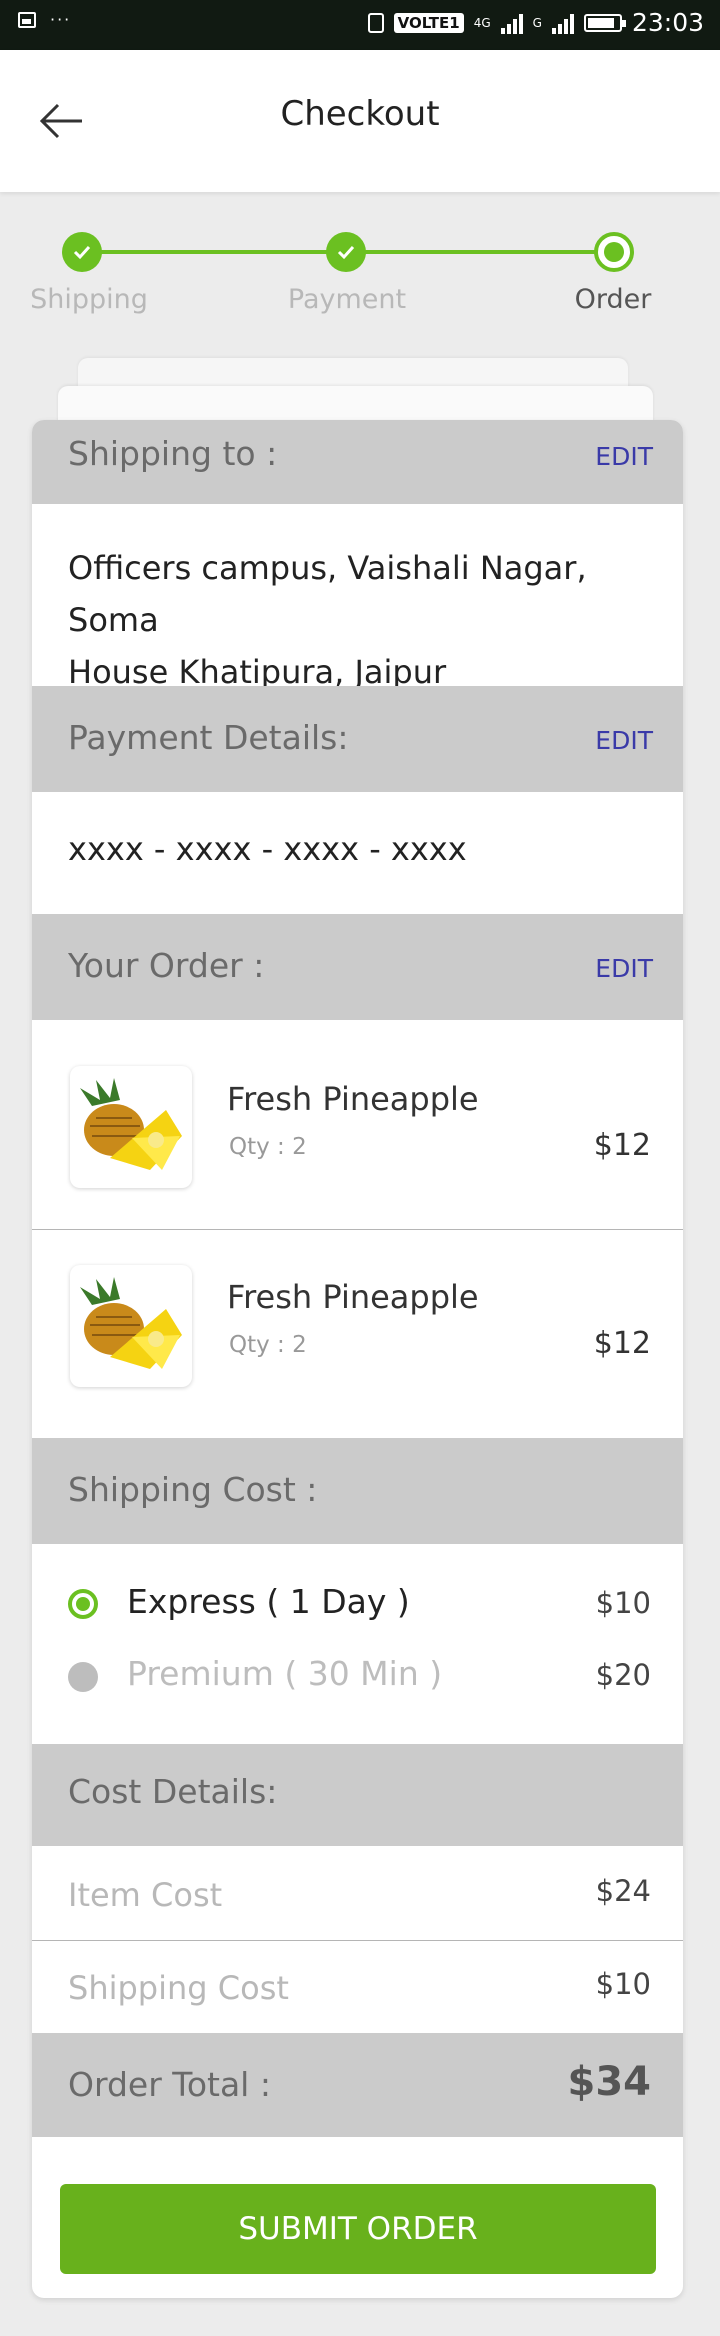  Describe the element at coordinates (357, 462) in the screenshot. I see `shipping-section-header: Shipping to : EDIT` at that location.